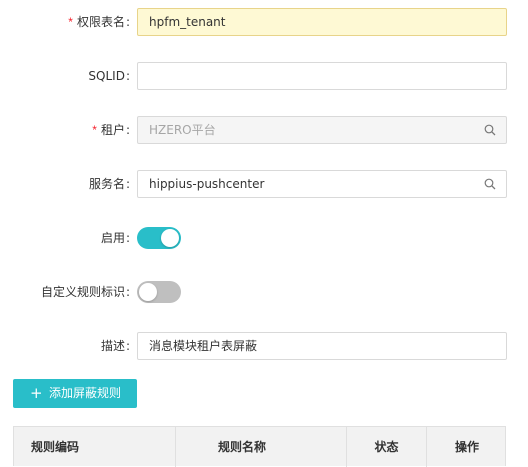 The height and width of the screenshot is (467, 528). What do you see at coordinates (85, 292) in the screenshot?
I see `custom-rule-label: 自定义规则标识:` at bounding box center [85, 292].